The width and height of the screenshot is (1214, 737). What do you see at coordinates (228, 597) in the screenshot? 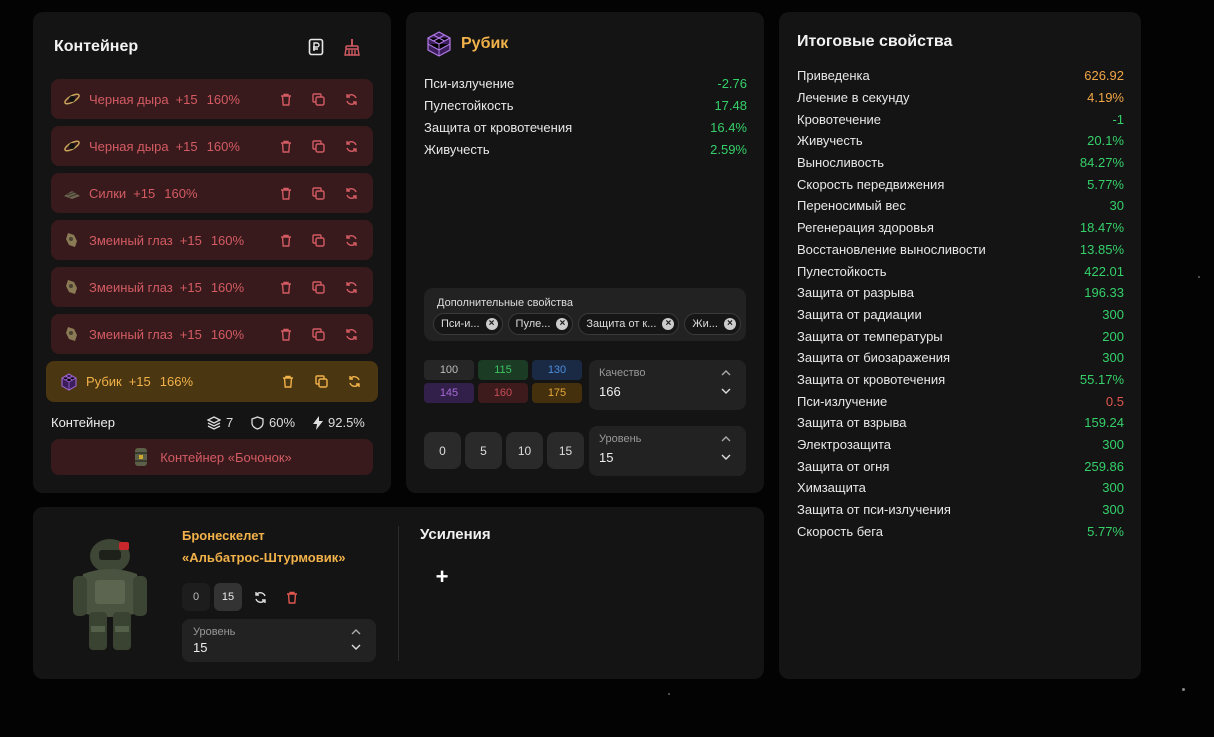
I see `armor-level-max-button: 15` at bounding box center [228, 597].